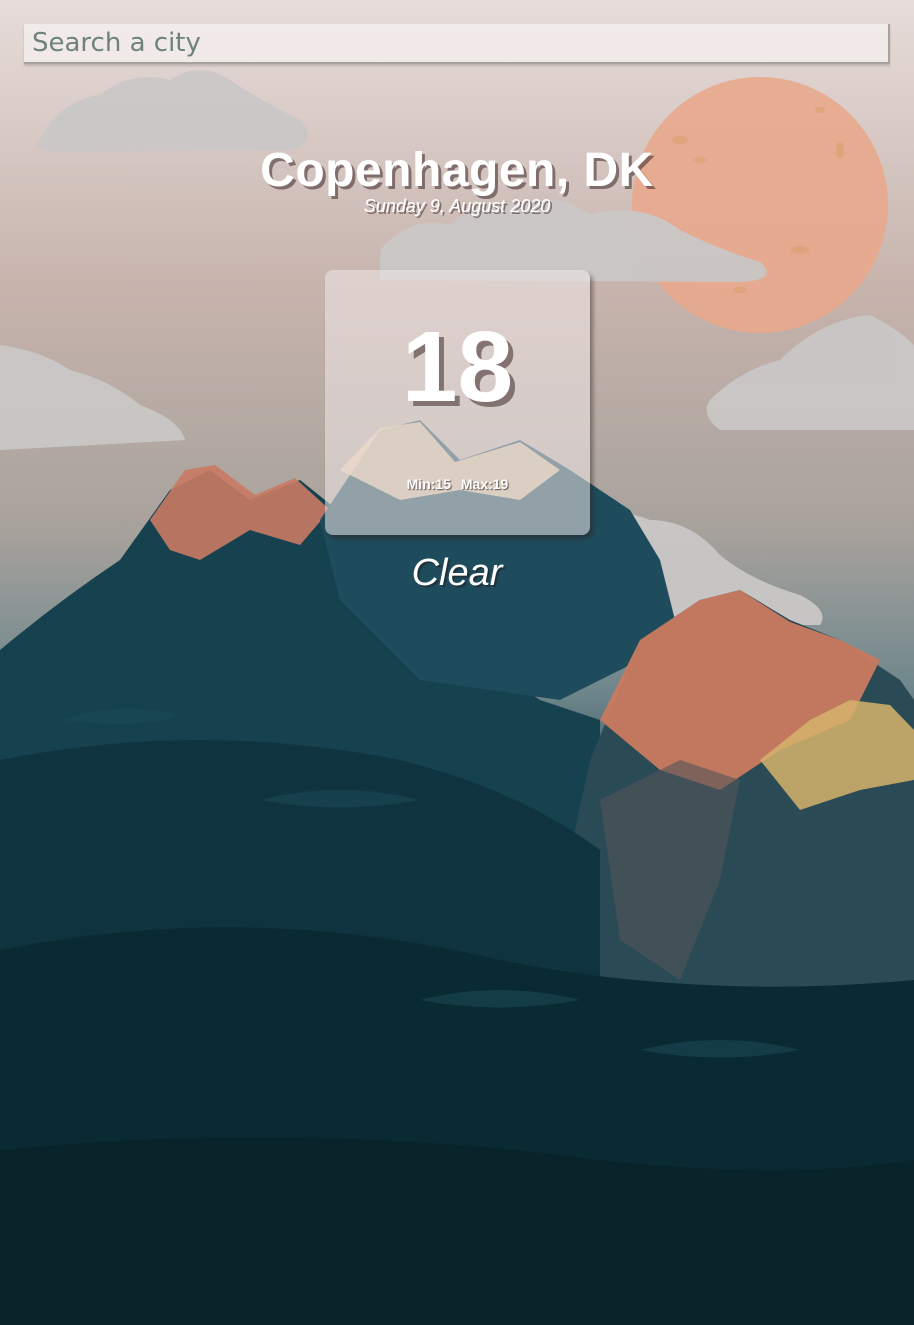  I want to click on date-label: Sunday 9, August 2020, so click(457, 206).